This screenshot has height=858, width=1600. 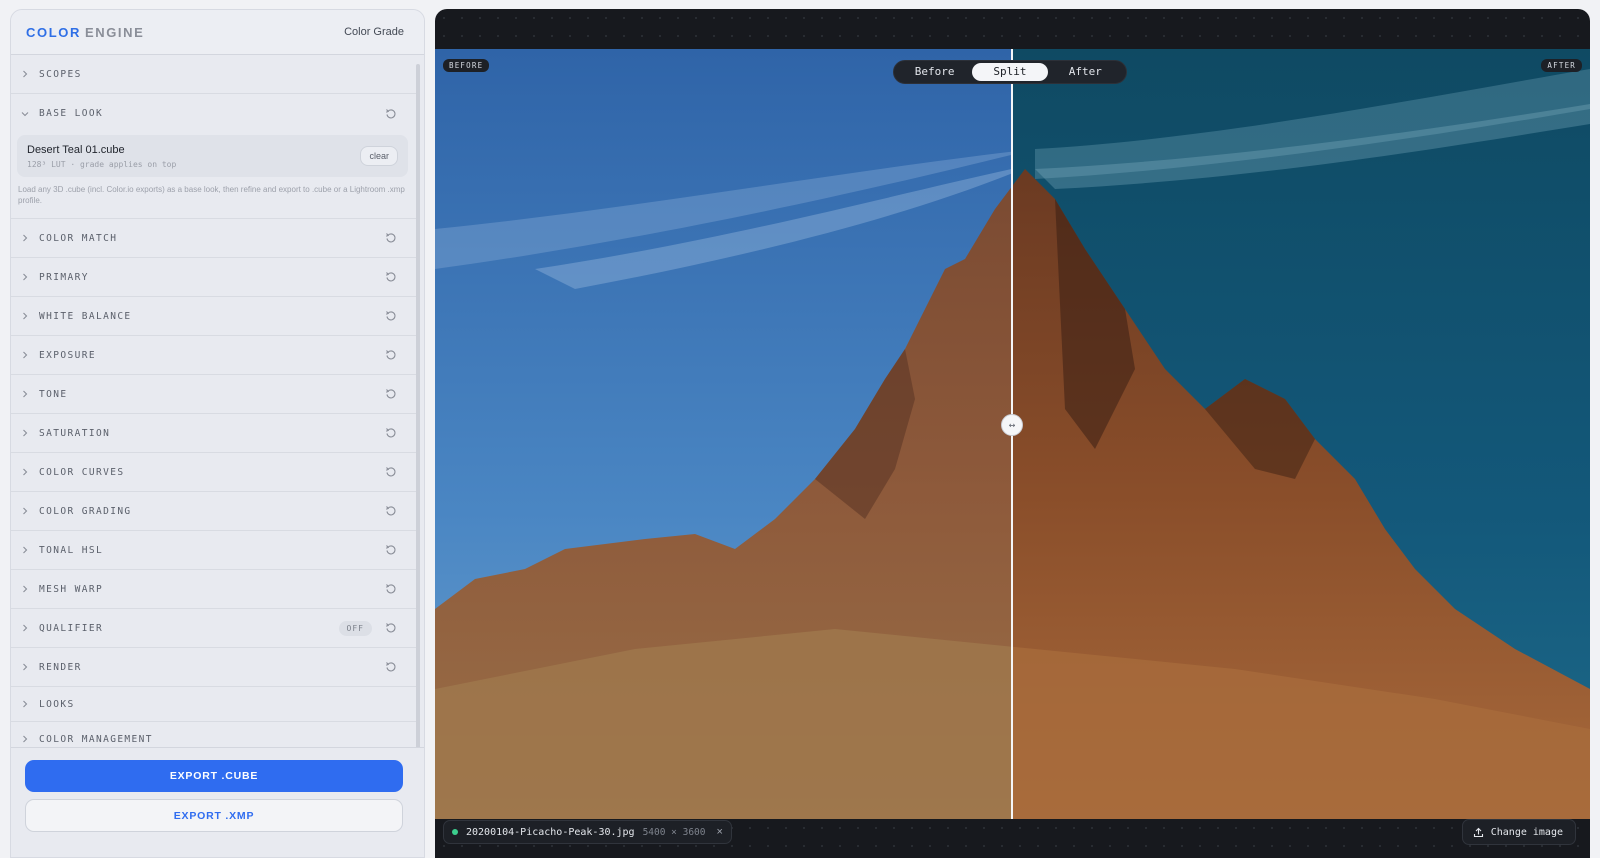 I want to click on section-label: BASE LOOK, so click(x=71, y=113).